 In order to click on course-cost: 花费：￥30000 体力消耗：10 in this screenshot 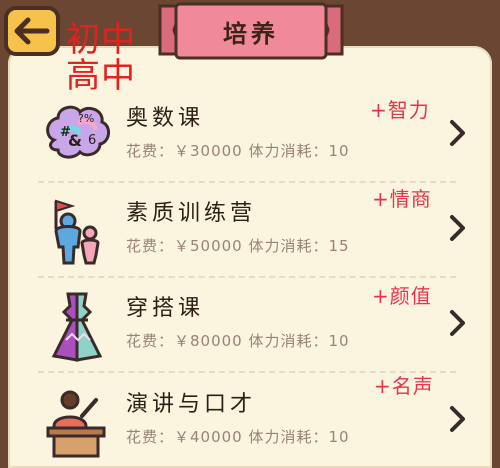, I will do `click(238, 151)`.